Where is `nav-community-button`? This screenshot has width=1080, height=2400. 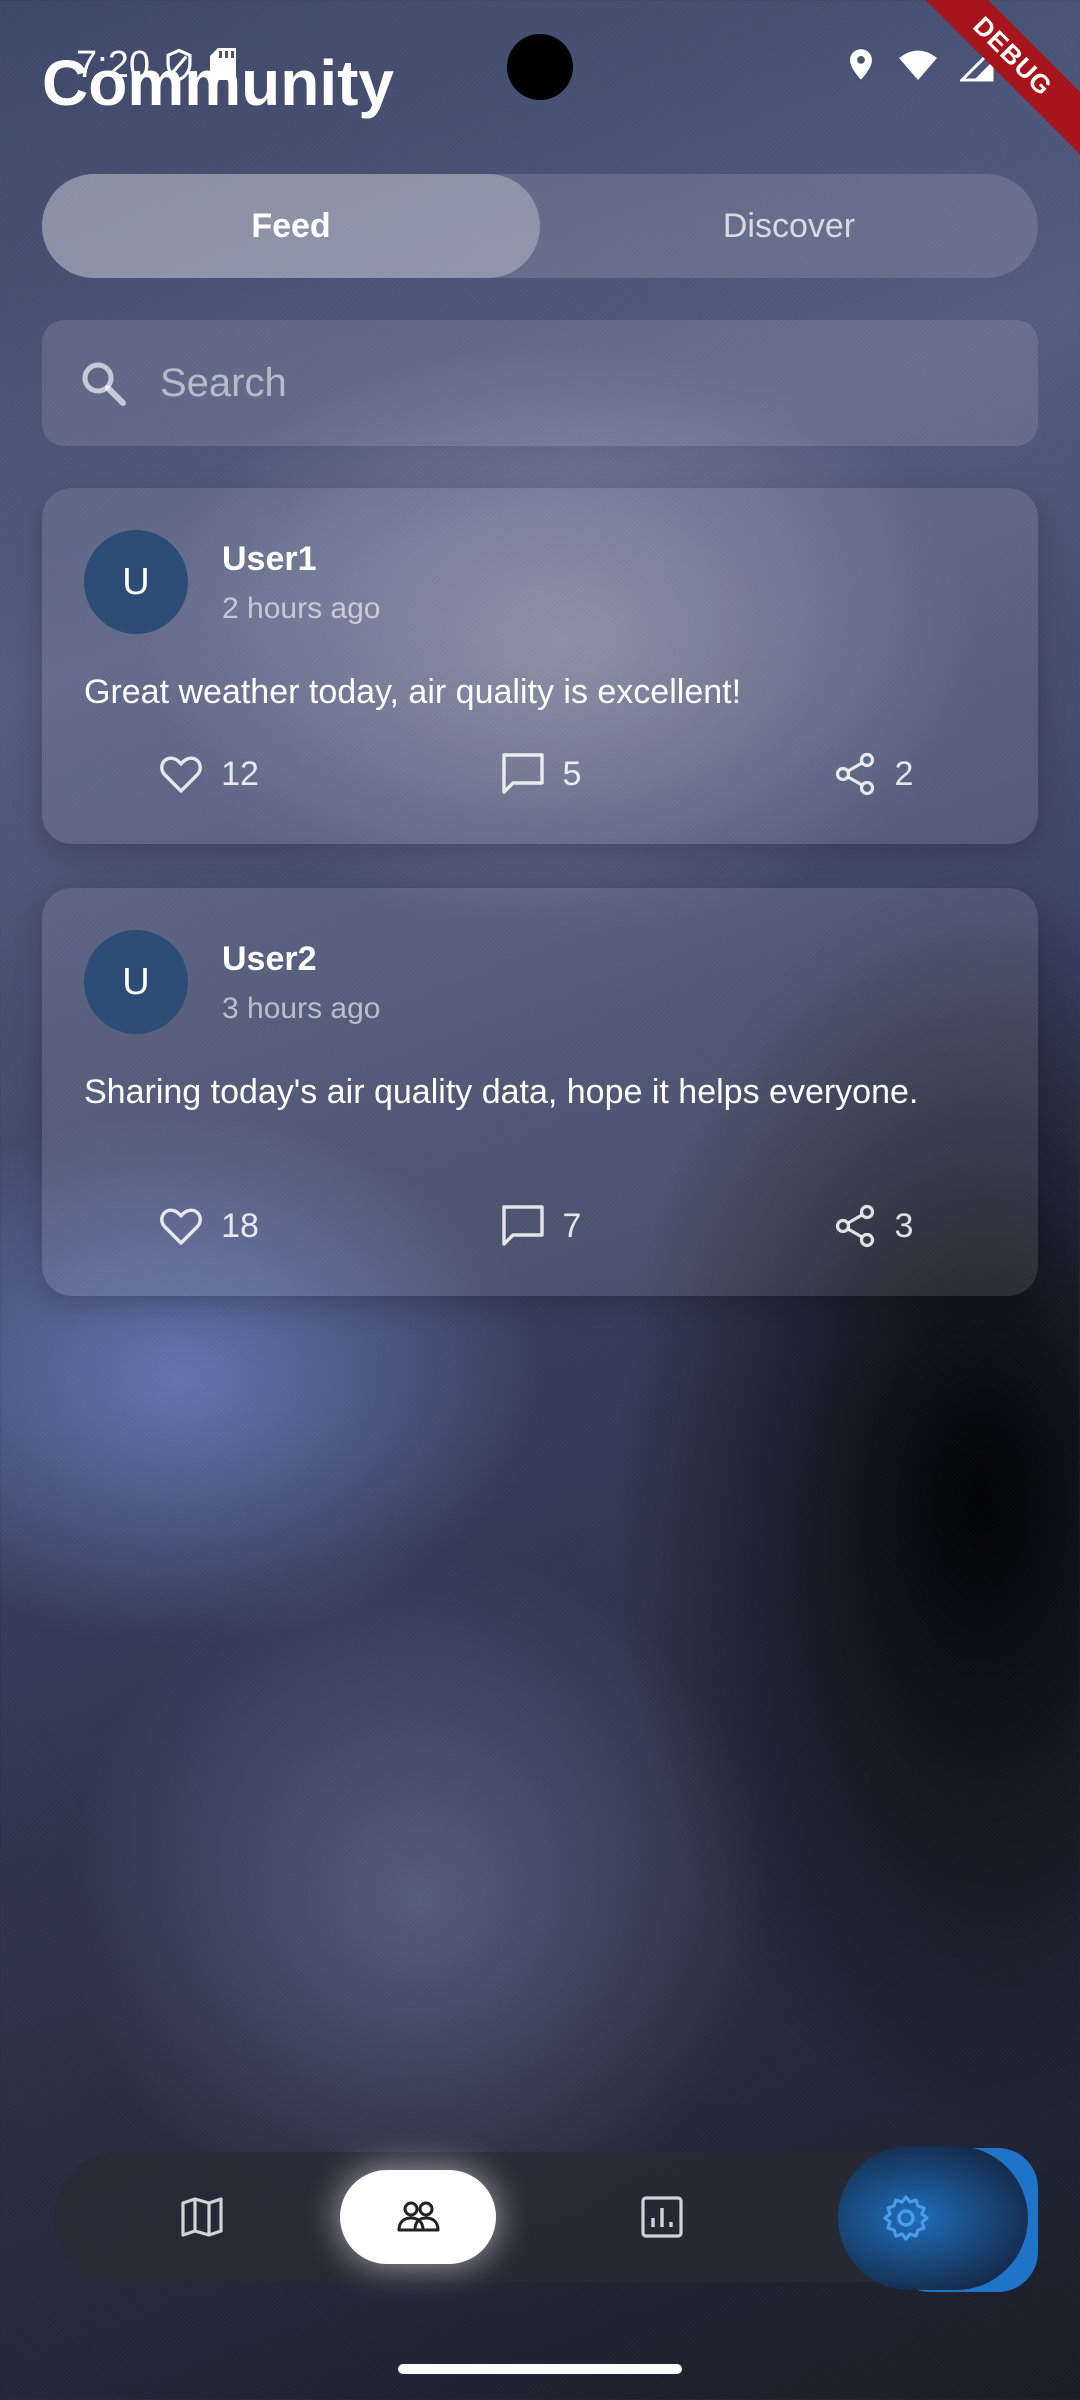
nav-community-button is located at coordinates (418, 2217).